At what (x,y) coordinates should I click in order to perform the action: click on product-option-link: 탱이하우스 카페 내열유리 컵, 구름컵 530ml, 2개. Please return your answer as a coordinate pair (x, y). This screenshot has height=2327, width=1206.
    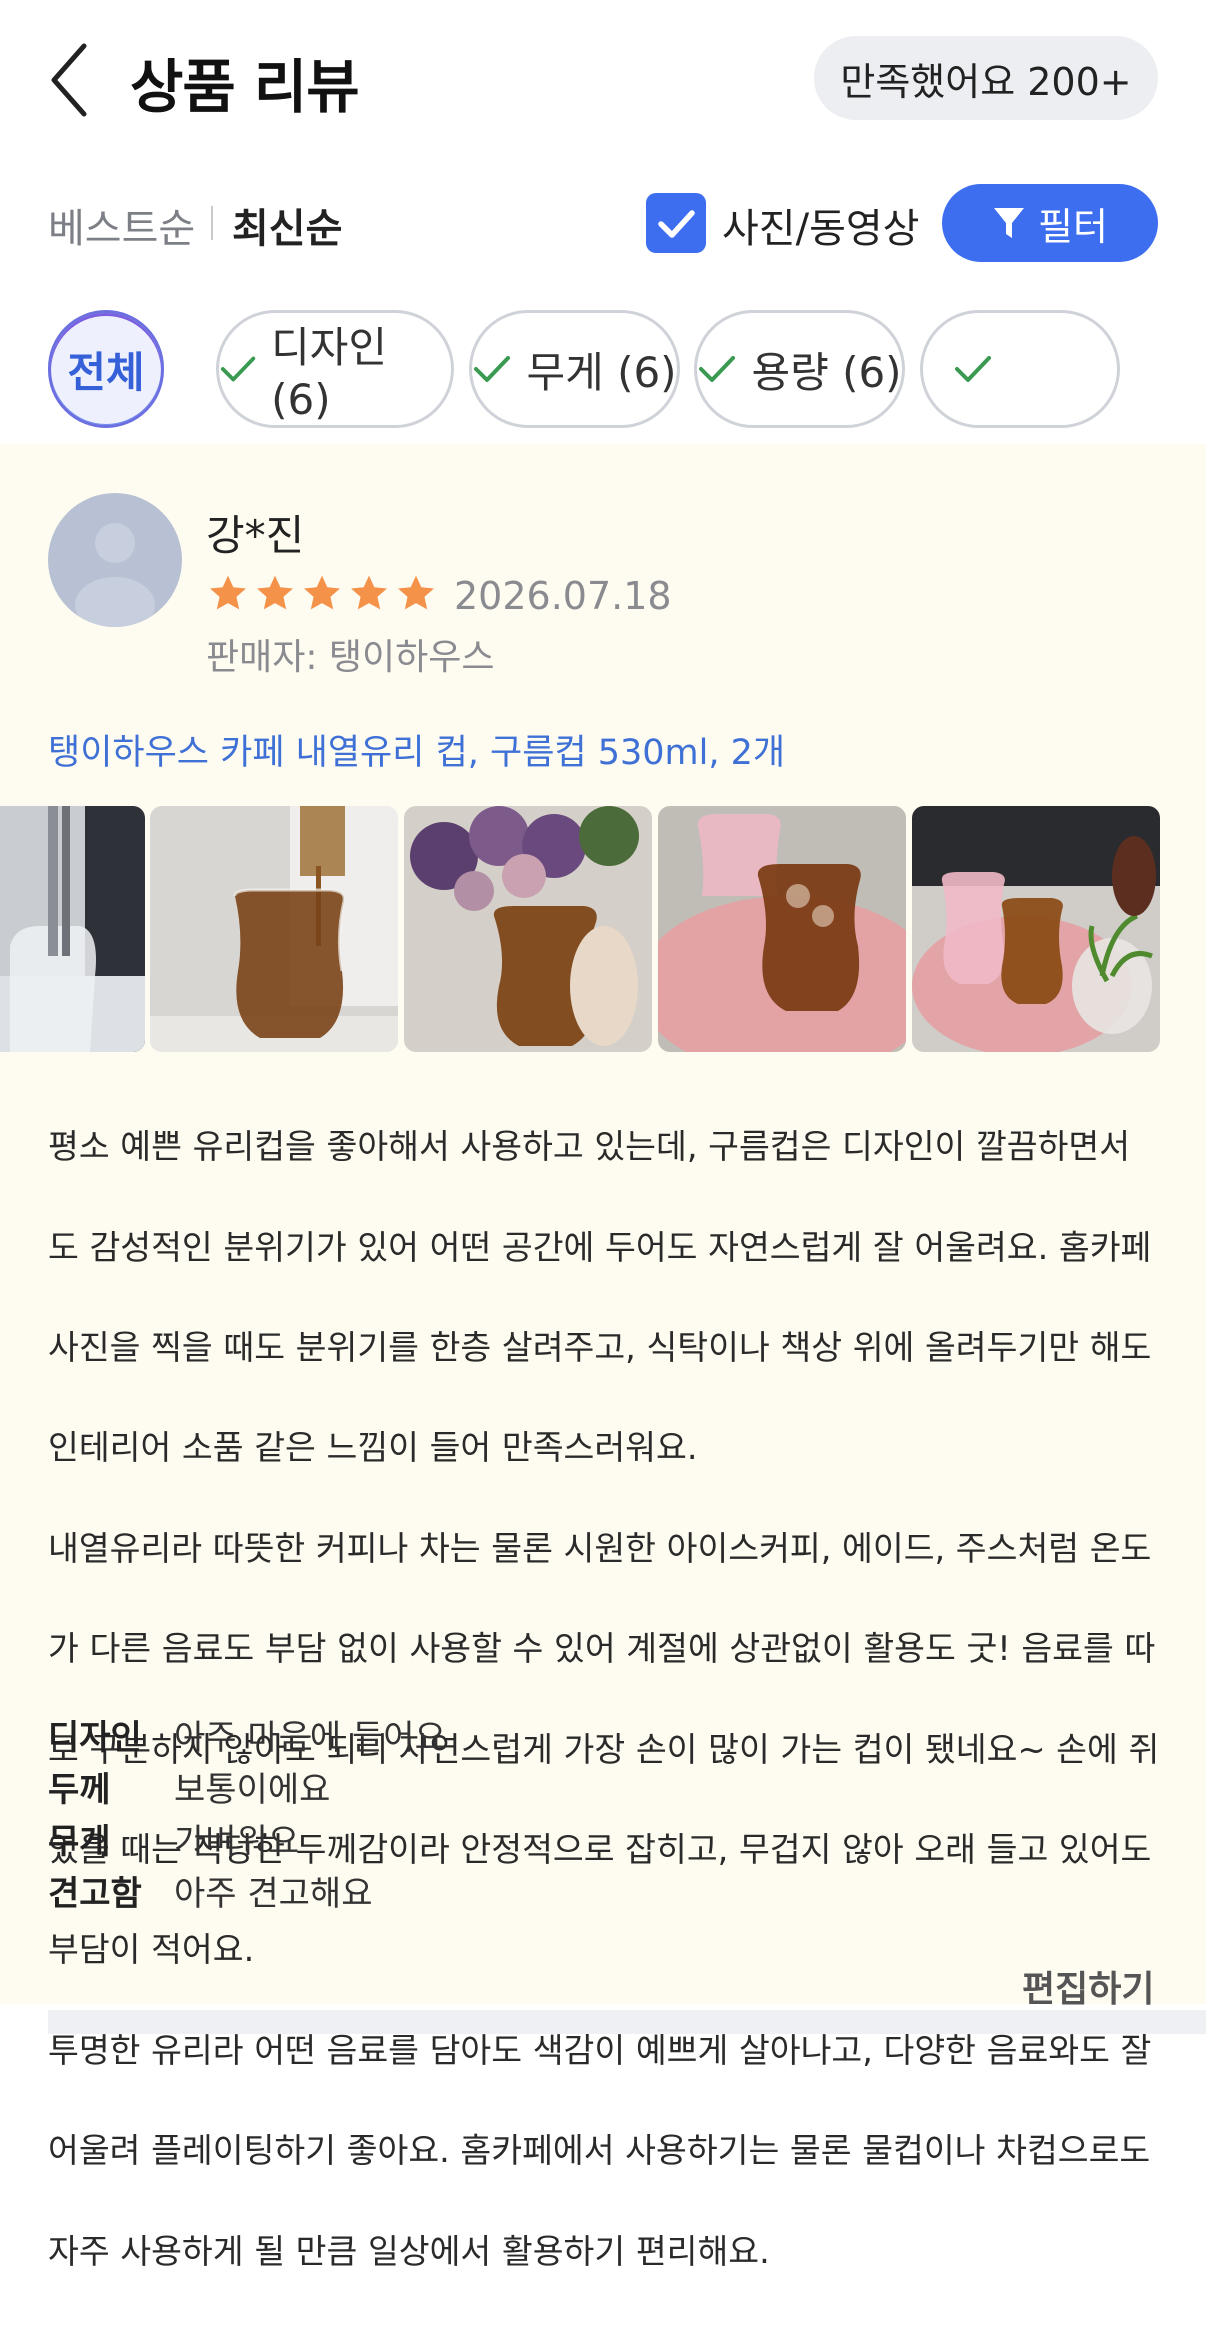
    Looking at the image, I should click on (416, 749).